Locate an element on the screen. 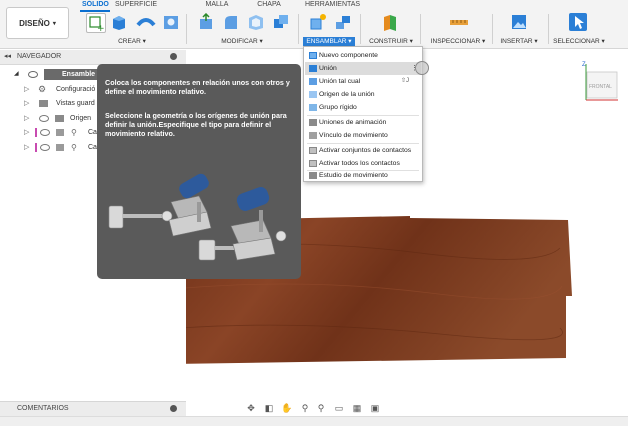 The width and height of the screenshot is (628, 426). menu-item-joint: Unión ⋮ is located at coordinates (363, 68).